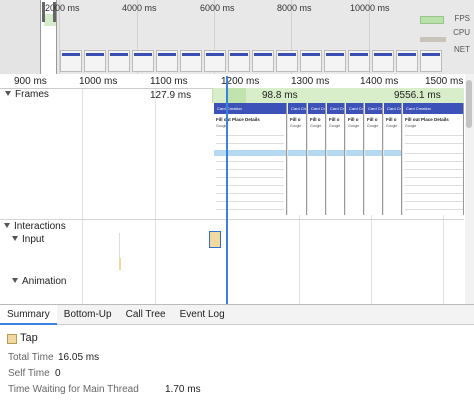 The image size is (474, 402). I want to click on tab-bottom-up: Bottom-Up, so click(88, 315).